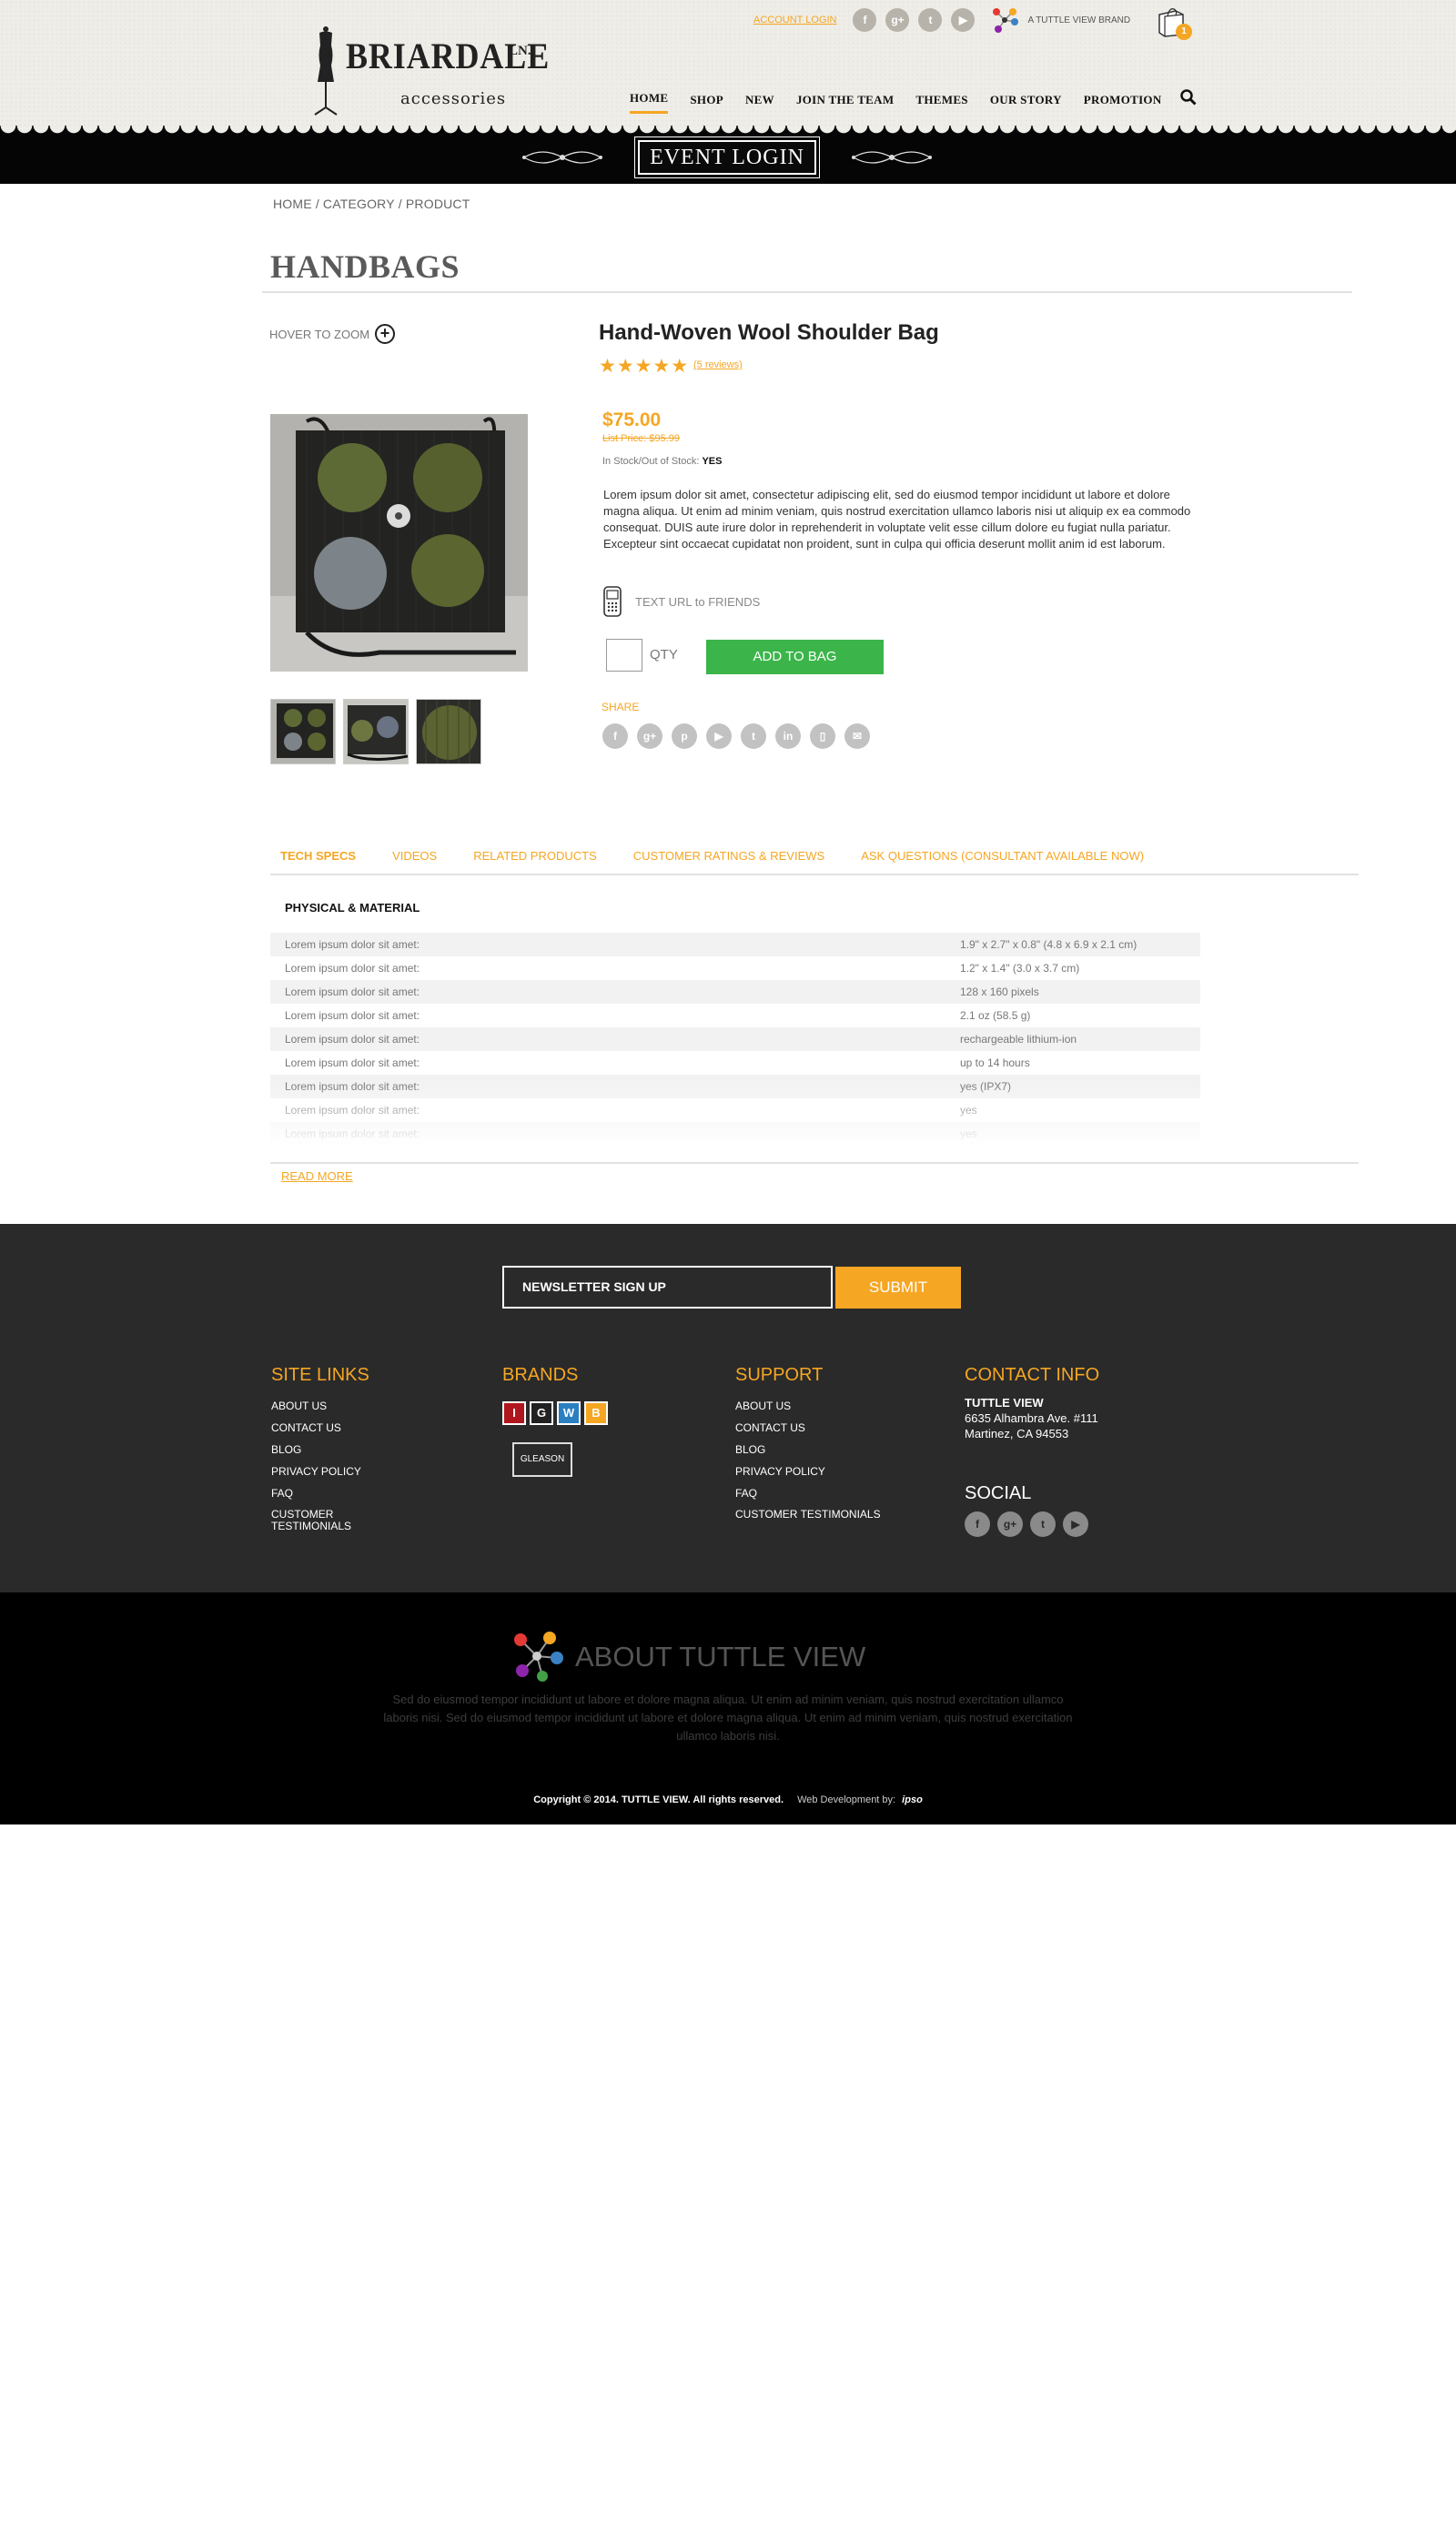 Image resolution: width=1456 pixels, height=2537 pixels. I want to click on product-name: Hand-Woven Wool Shoulder Bag, so click(769, 332).